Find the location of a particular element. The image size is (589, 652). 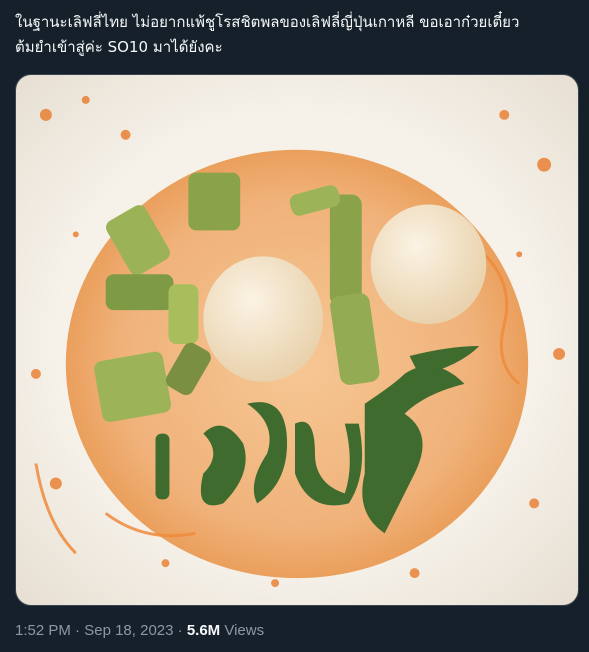

tweet-text-line-2: ต้มยำเข้าสู่ค่ะ SO10 มาได้ยังคะ is located at coordinates (119, 47).